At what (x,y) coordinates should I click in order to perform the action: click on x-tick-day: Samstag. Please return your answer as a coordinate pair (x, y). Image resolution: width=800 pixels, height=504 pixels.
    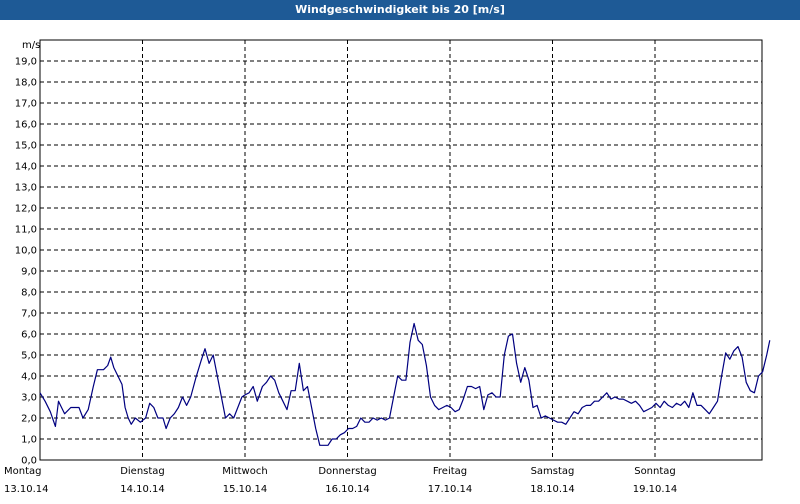
    Looking at the image, I should click on (553, 471).